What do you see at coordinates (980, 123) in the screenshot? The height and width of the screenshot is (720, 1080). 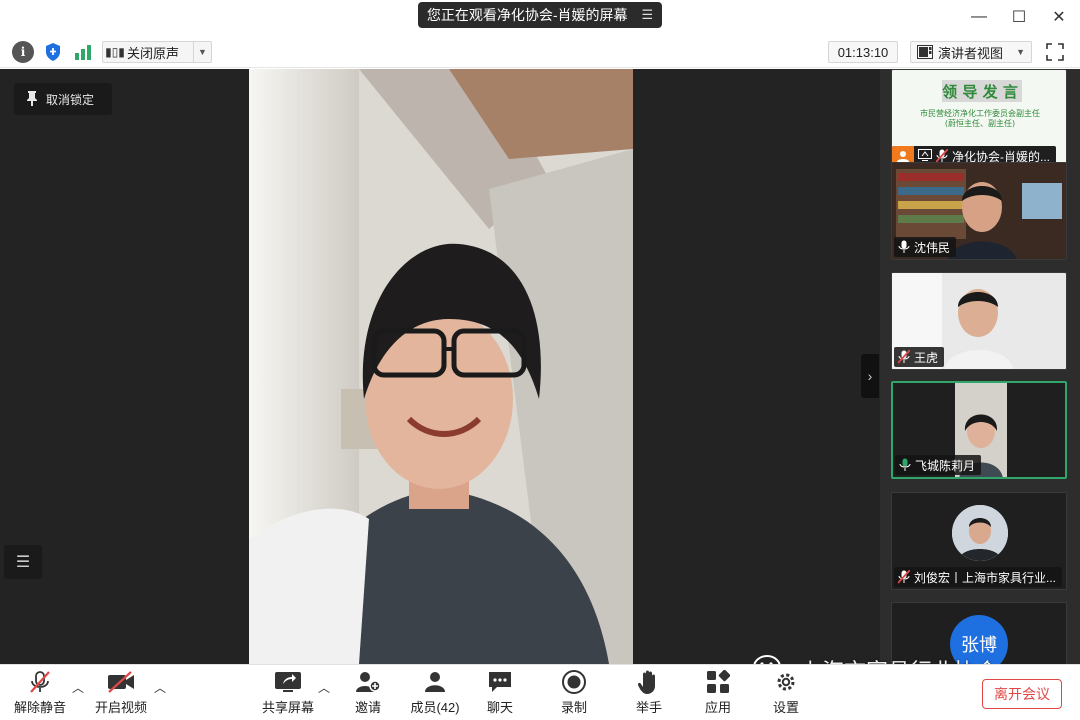 I see `slide-line-2: (蔚恒主任、副主任)` at bounding box center [980, 123].